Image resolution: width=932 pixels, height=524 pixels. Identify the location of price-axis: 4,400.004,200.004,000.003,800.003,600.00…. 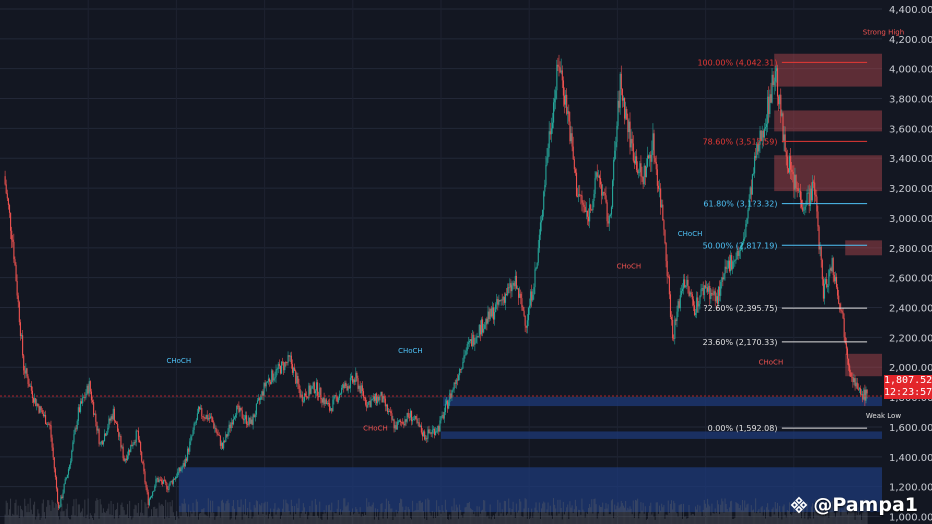
(910, 264).